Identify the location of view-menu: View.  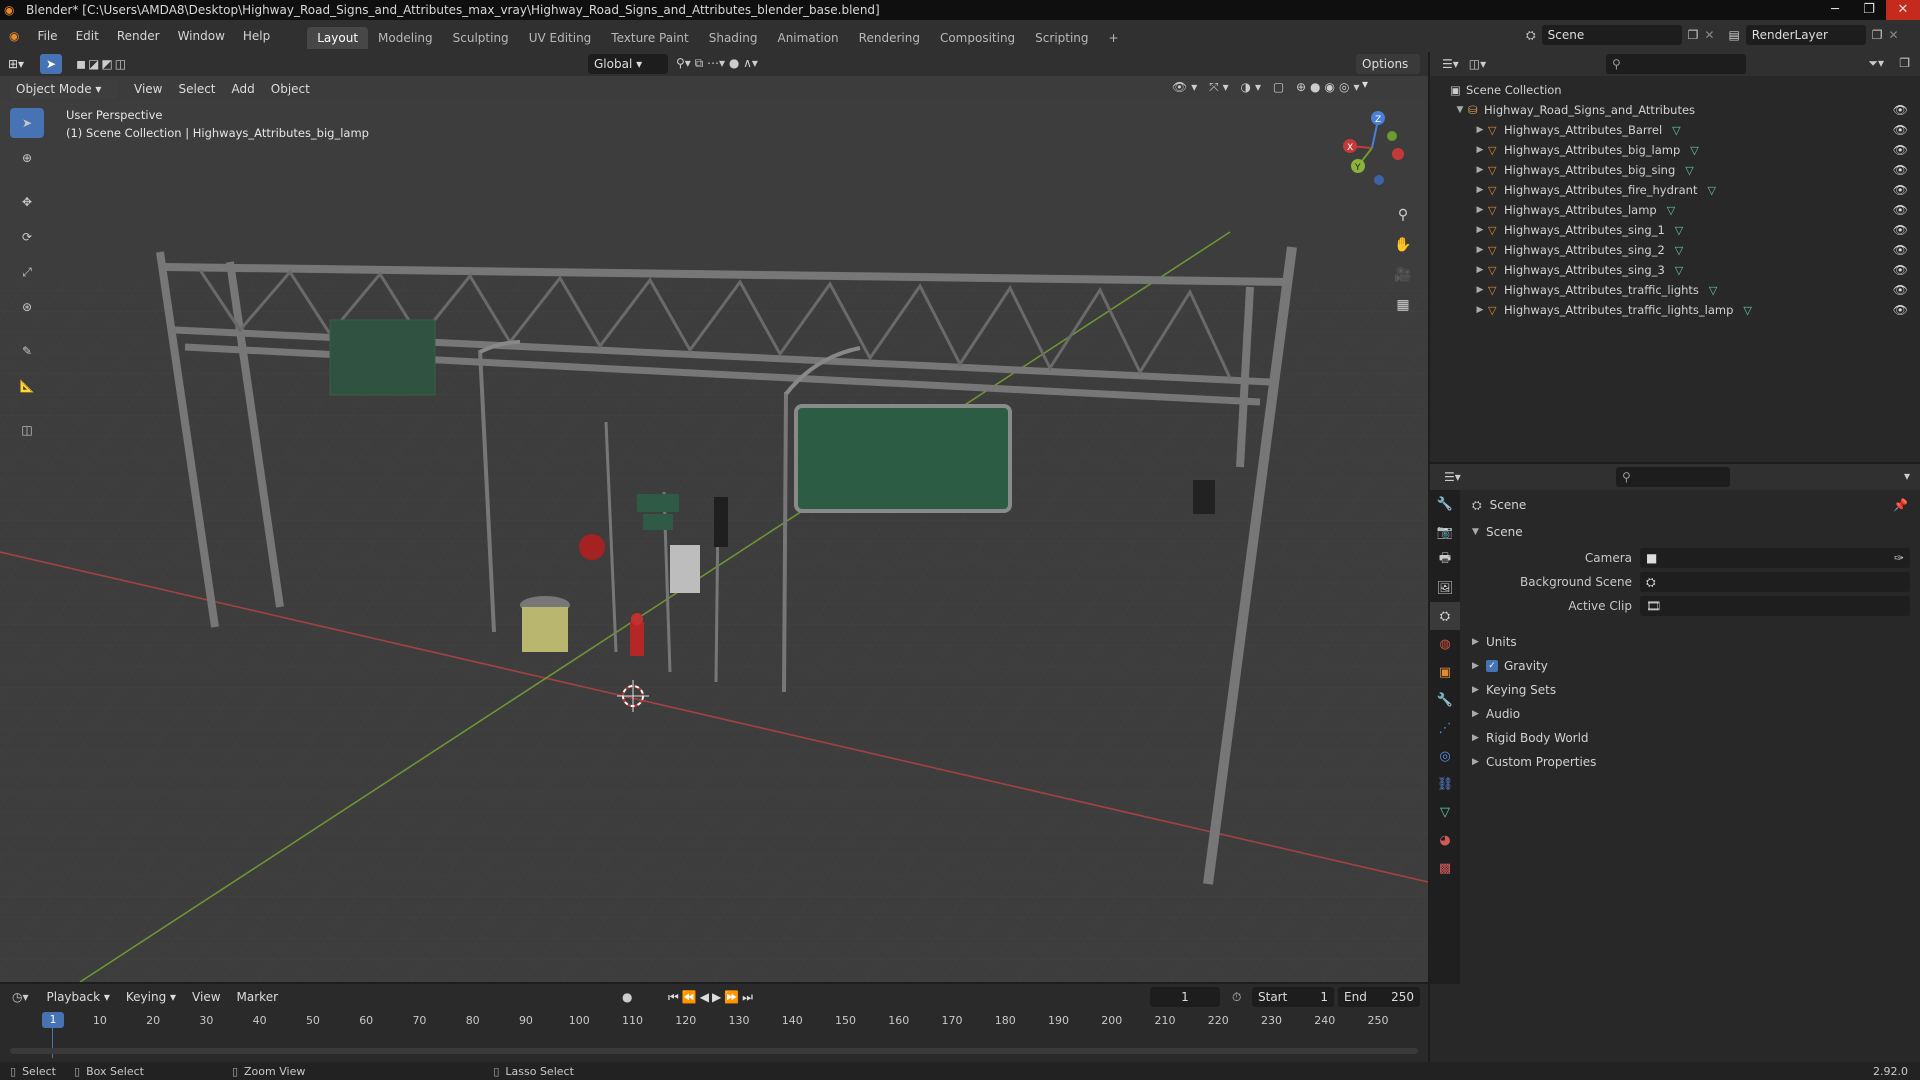
(148, 89).